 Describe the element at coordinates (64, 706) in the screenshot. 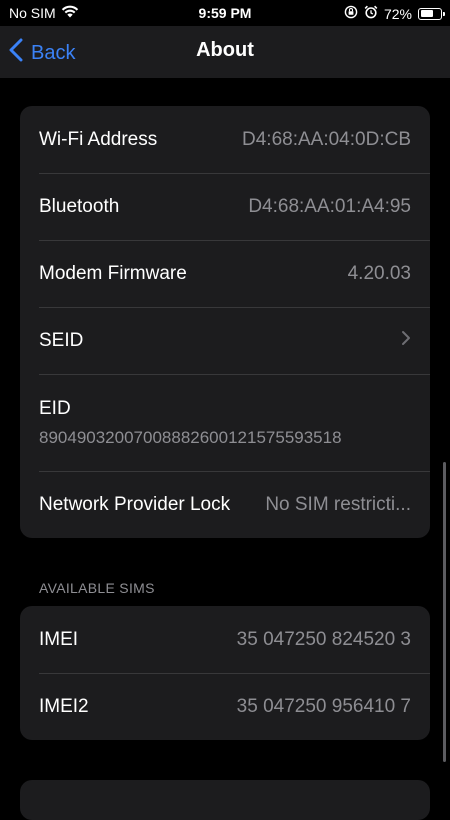

I see `row-label: IMEI2` at that location.